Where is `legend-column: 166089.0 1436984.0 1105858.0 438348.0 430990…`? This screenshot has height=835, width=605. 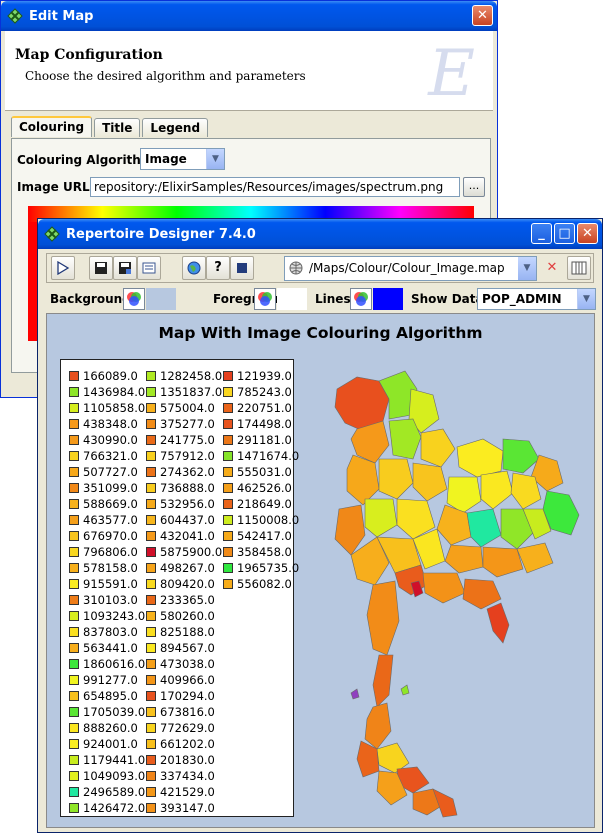 legend-column: 166089.0 1436984.0 1105858.0 438348.0 430990… is located at coordinates (107, 592).